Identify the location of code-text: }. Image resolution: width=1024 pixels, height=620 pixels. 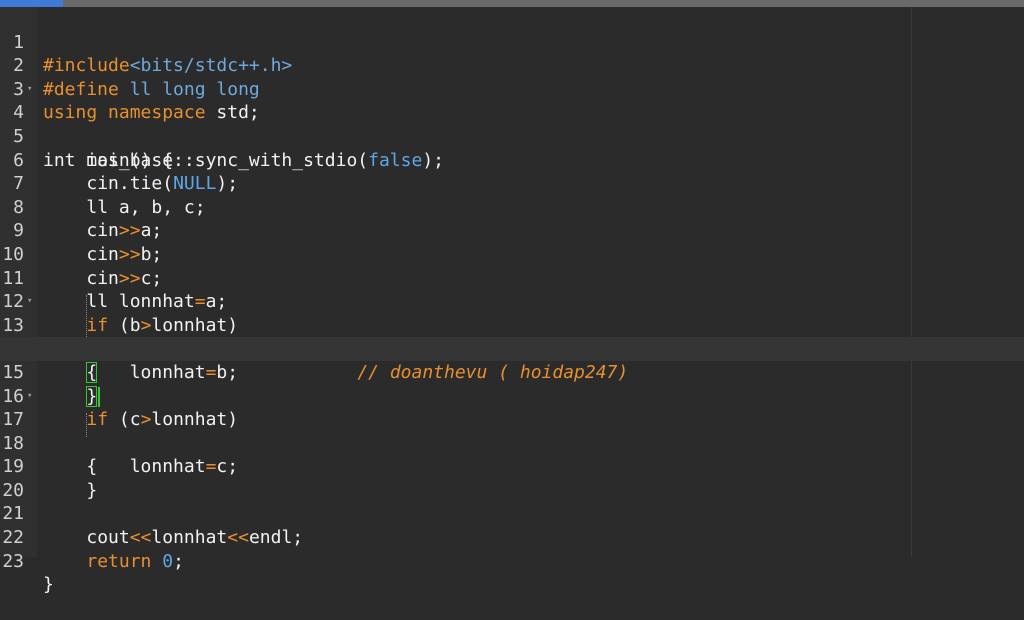
(48, 585).